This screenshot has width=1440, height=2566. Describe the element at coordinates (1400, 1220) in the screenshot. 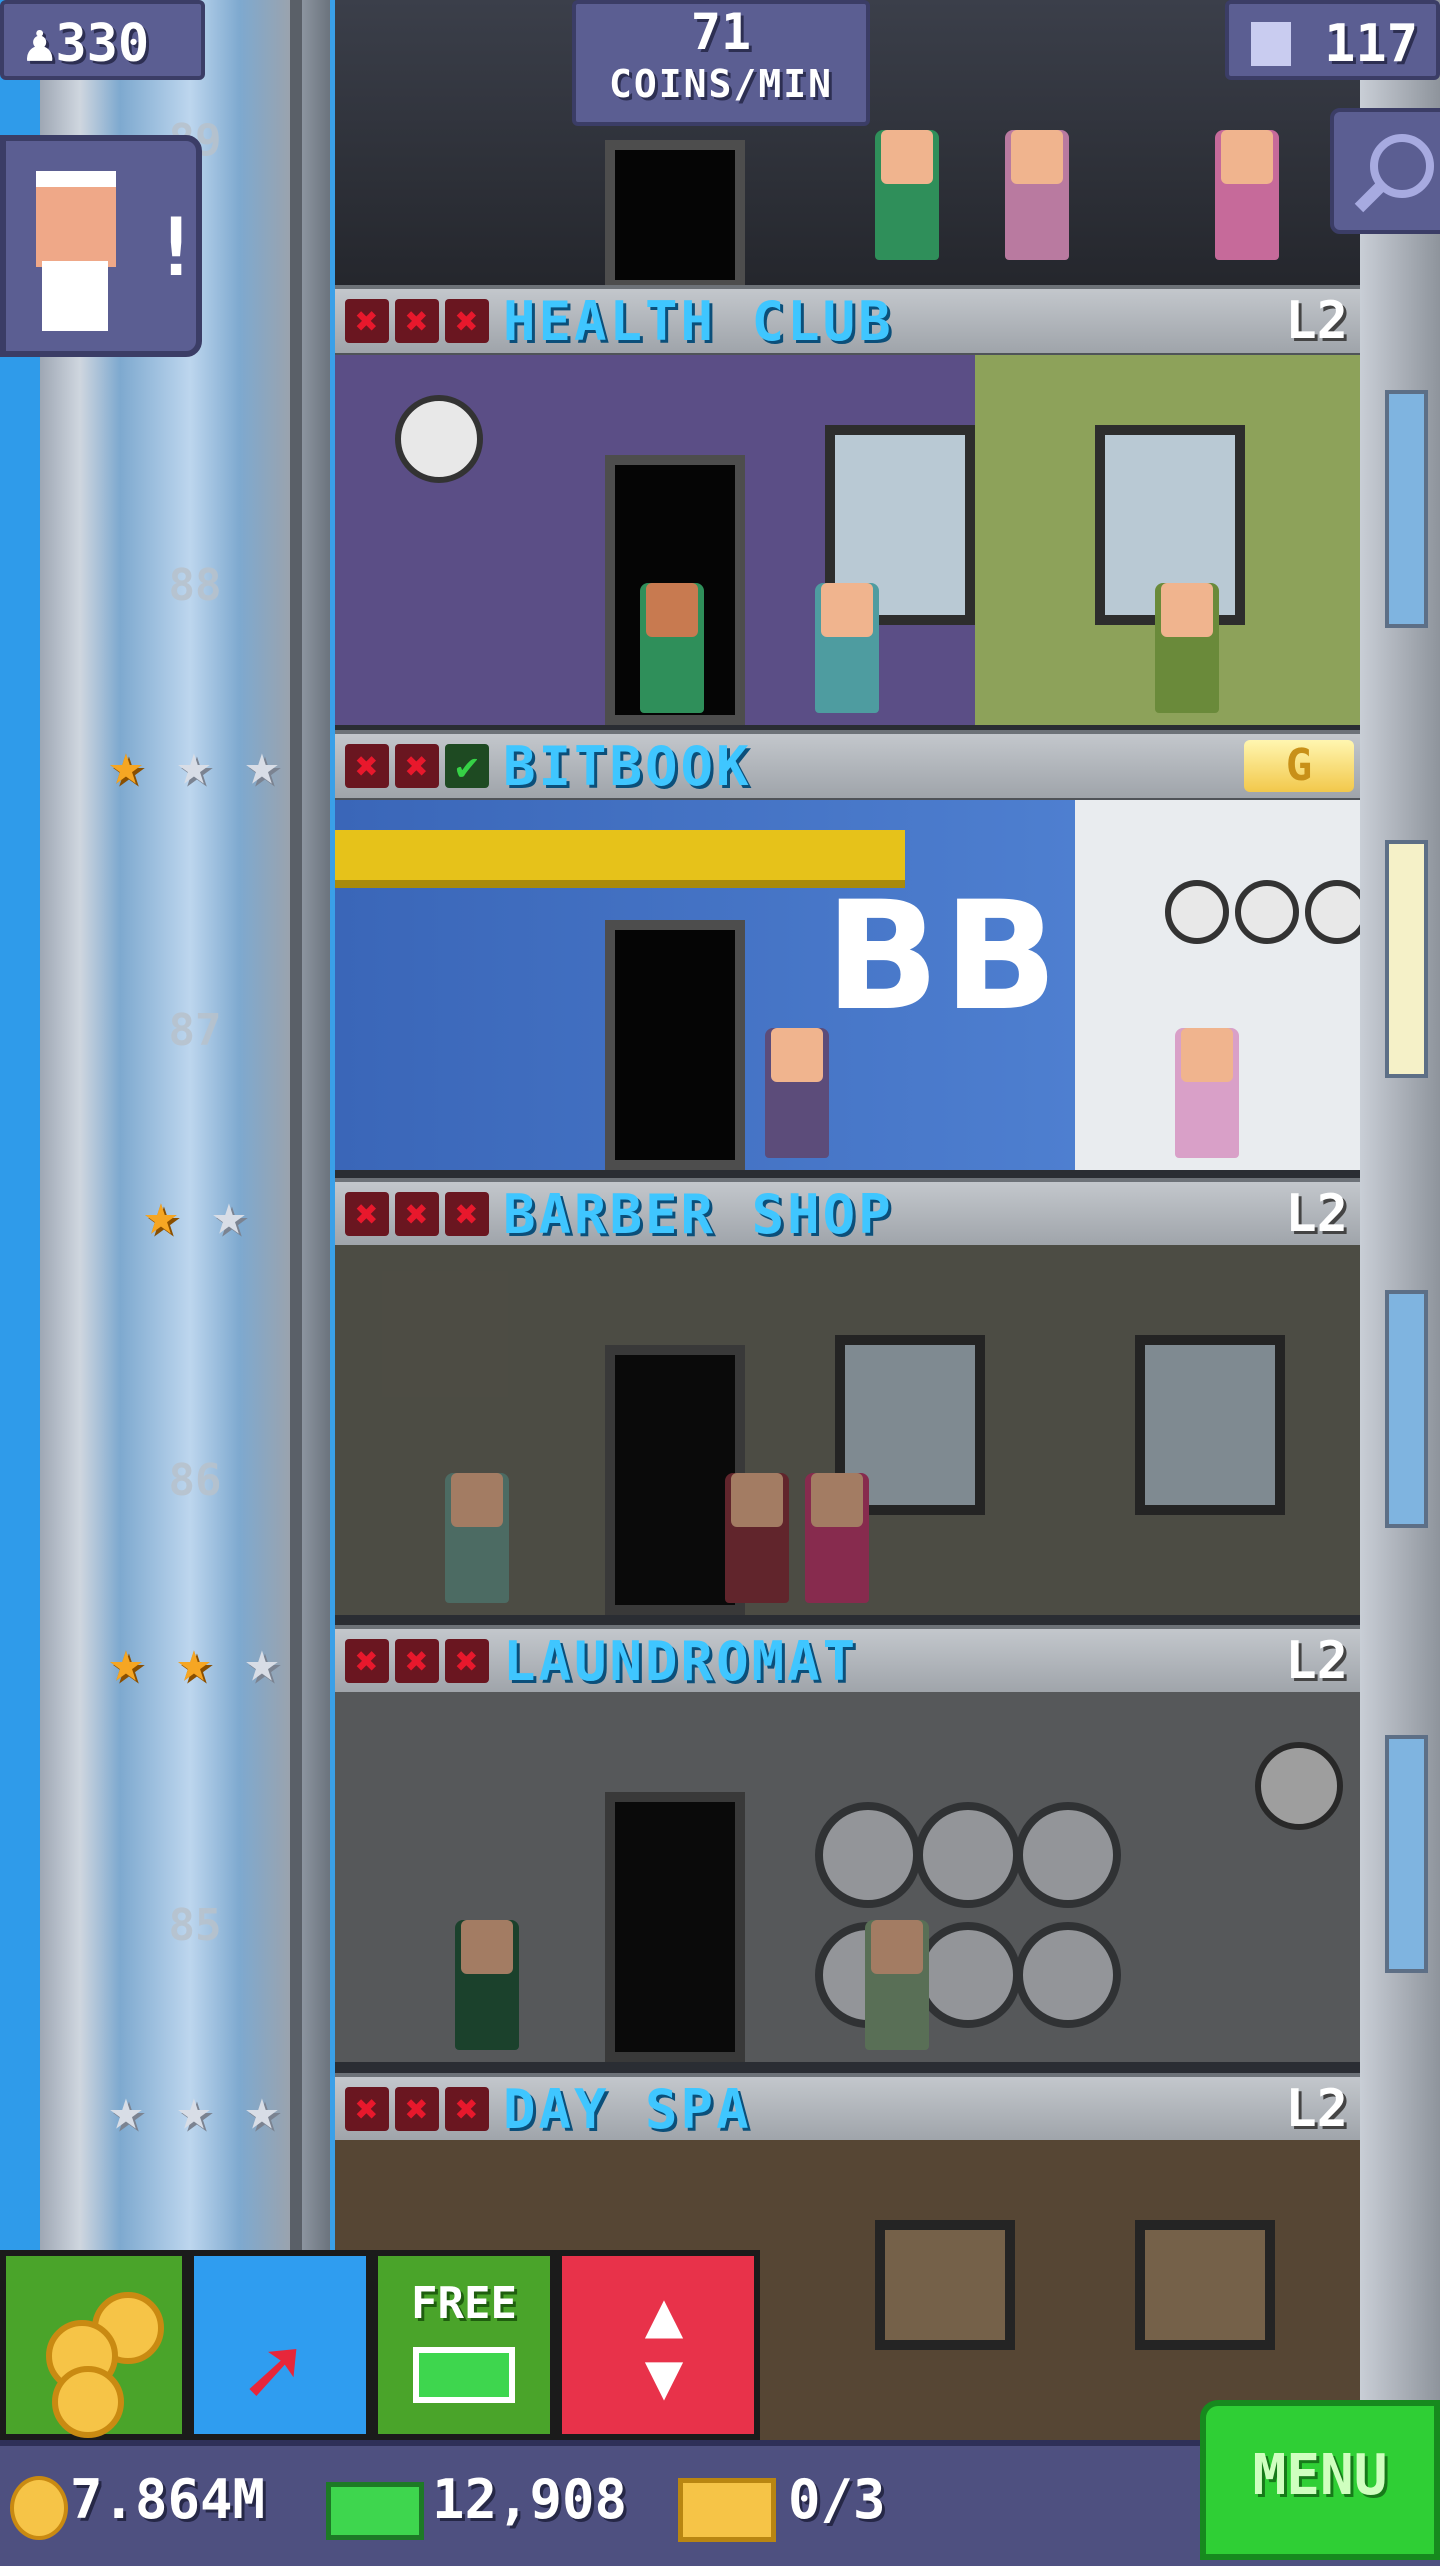

I see `right-wall` at that location.